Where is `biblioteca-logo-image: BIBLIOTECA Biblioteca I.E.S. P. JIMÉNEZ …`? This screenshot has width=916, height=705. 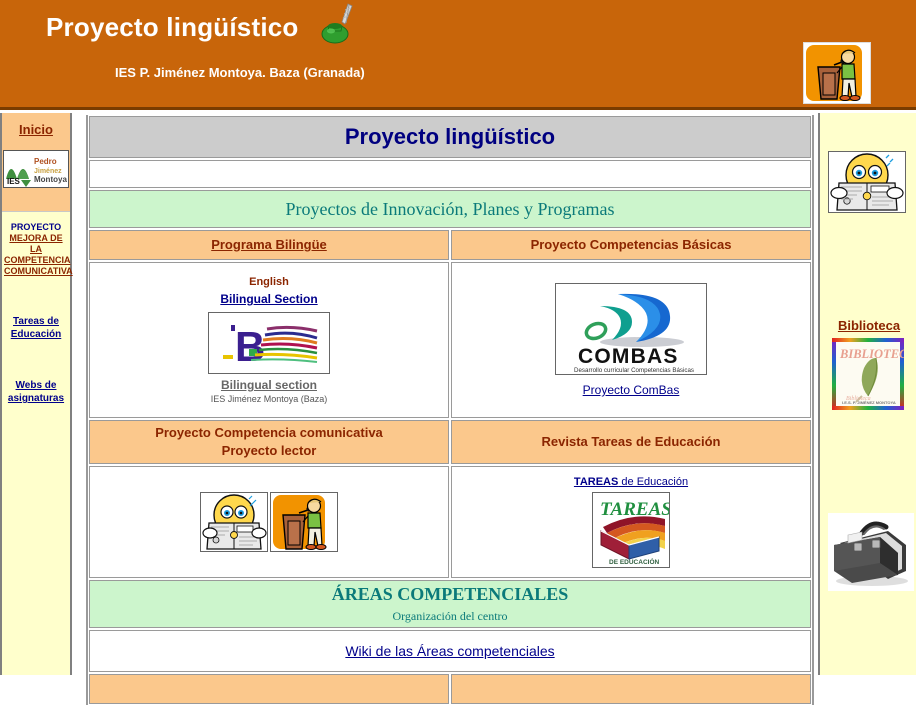 biblioteca-logo-image: BIBLIOTECA Biblioteca I.E.S. P. JIMÉNEZ … is located at coordinates (874, 374).